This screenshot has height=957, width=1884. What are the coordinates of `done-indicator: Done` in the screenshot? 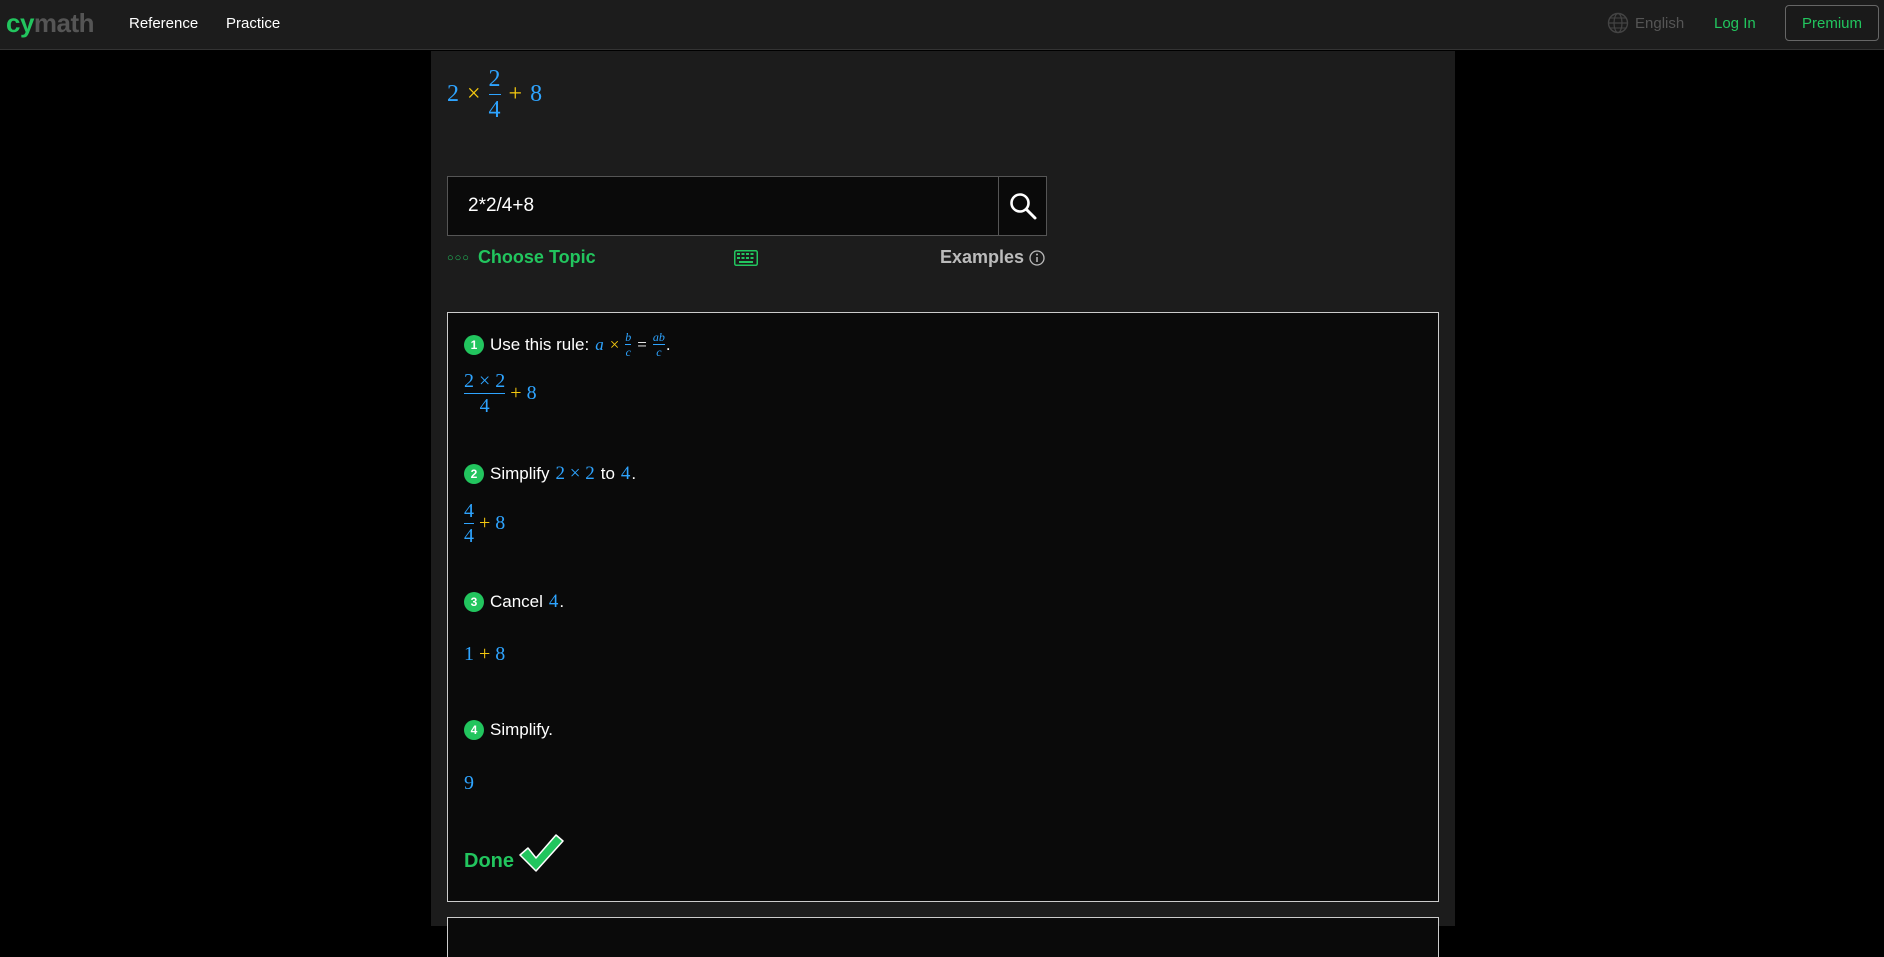 It's located at (514, 853).